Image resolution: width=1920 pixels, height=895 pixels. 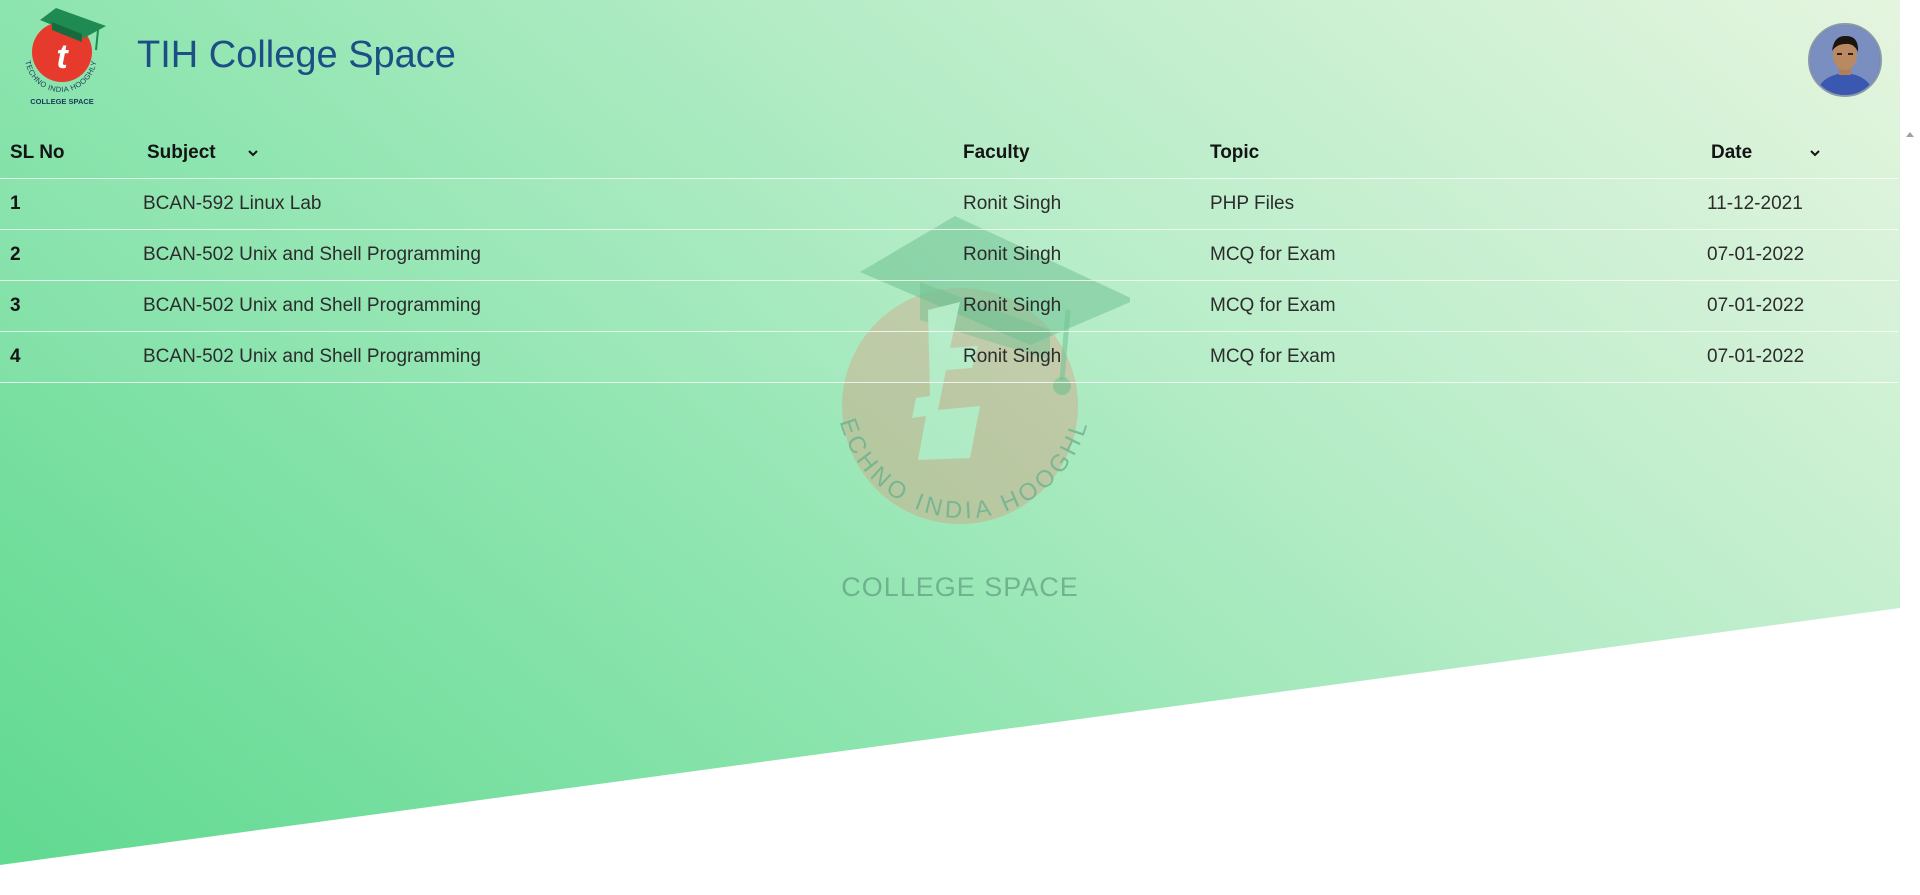 What do you see at coordinates (66, 357) in the screenshot?
I see `cell-sl-no: 4` at bounding box center [66, 357].